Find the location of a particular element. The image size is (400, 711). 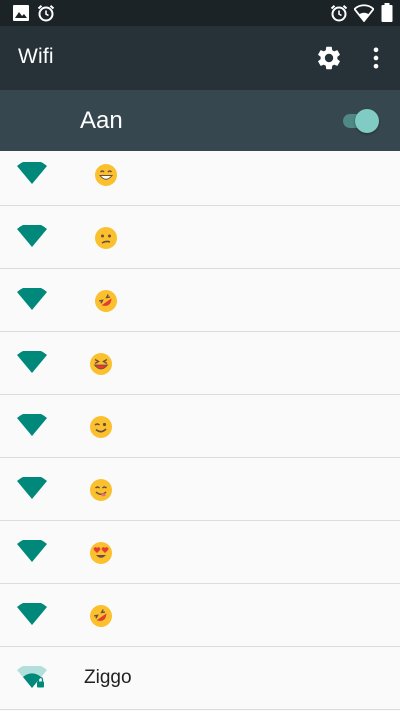

battery-icon is located at coordinates (387, 12).